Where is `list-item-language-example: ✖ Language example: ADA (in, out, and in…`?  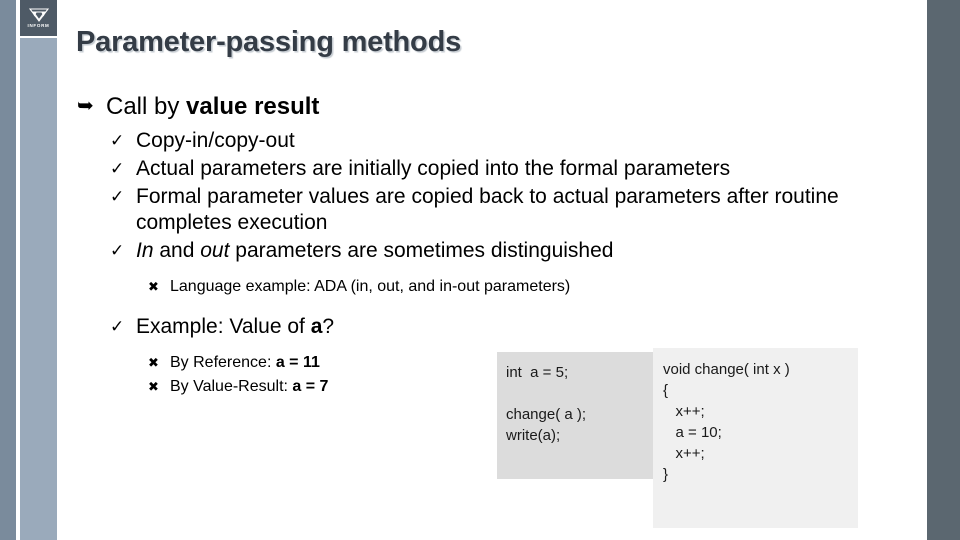
list-item-language-example: ✖ Language example: ADA (in, out, and in… is located at coordinates (535, 287).